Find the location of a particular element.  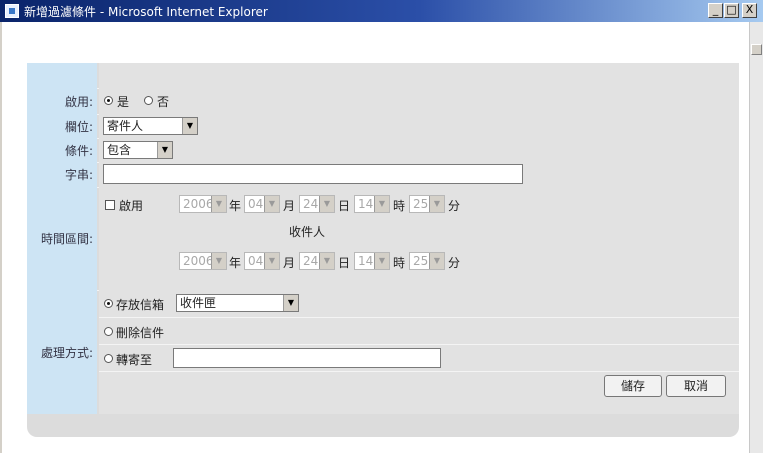

string-row: 字串: is located at coordinates (383, 175).